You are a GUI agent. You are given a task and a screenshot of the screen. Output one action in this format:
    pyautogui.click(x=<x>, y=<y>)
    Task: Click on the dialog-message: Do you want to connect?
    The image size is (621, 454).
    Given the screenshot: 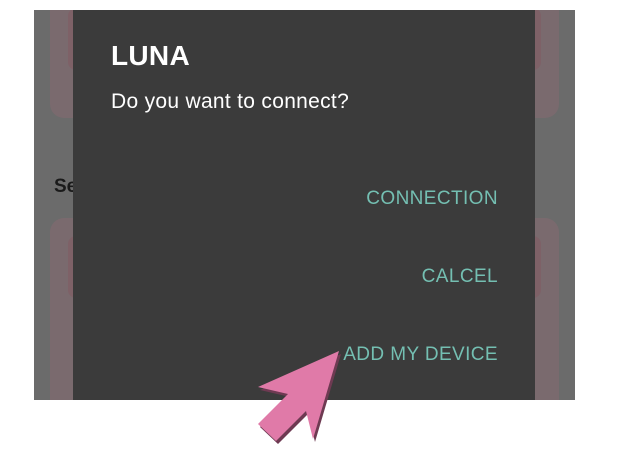 What is the action you would take?
    pyautogui.click(x=230, y=101)
    